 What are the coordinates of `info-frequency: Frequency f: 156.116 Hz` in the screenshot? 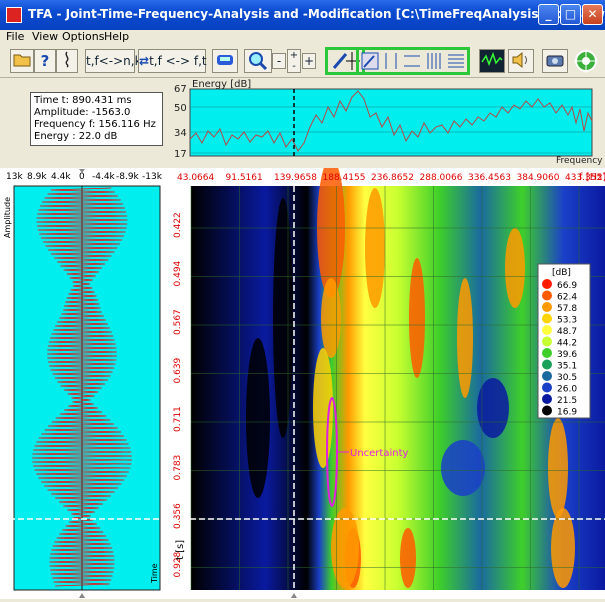 It's located at (95, 124).